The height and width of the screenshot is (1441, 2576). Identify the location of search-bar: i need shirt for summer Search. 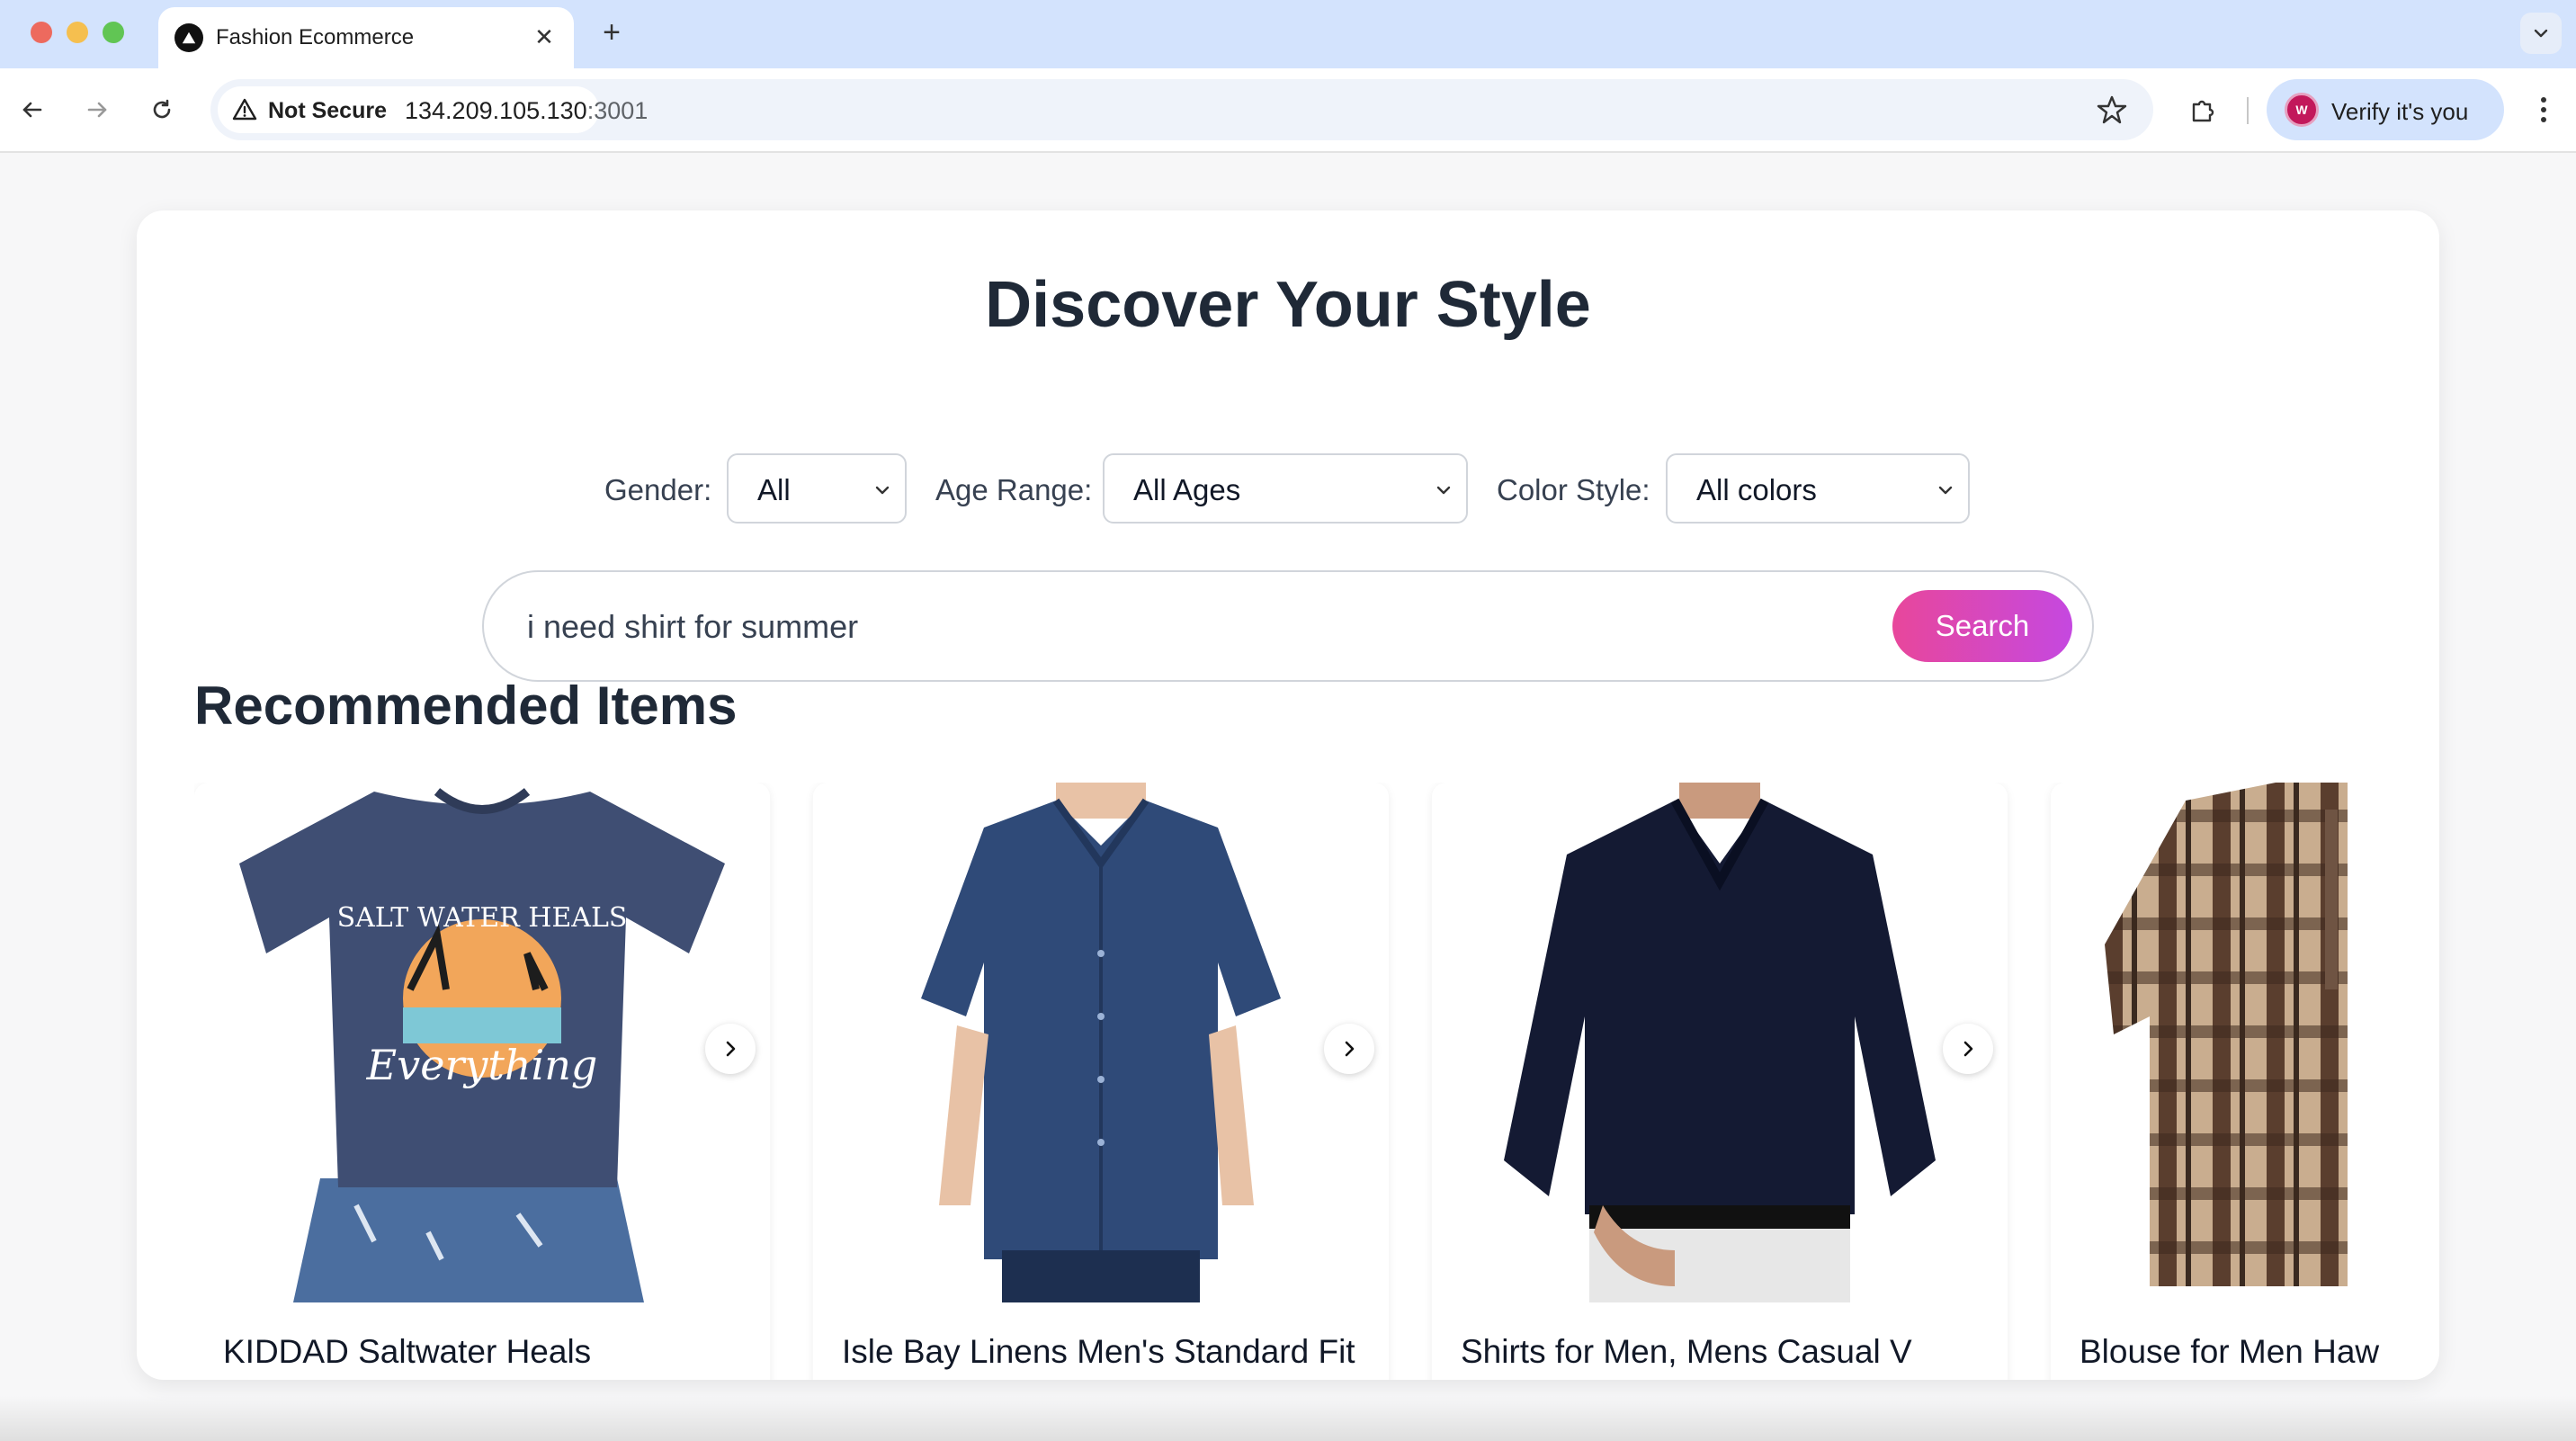
(1288, 626).